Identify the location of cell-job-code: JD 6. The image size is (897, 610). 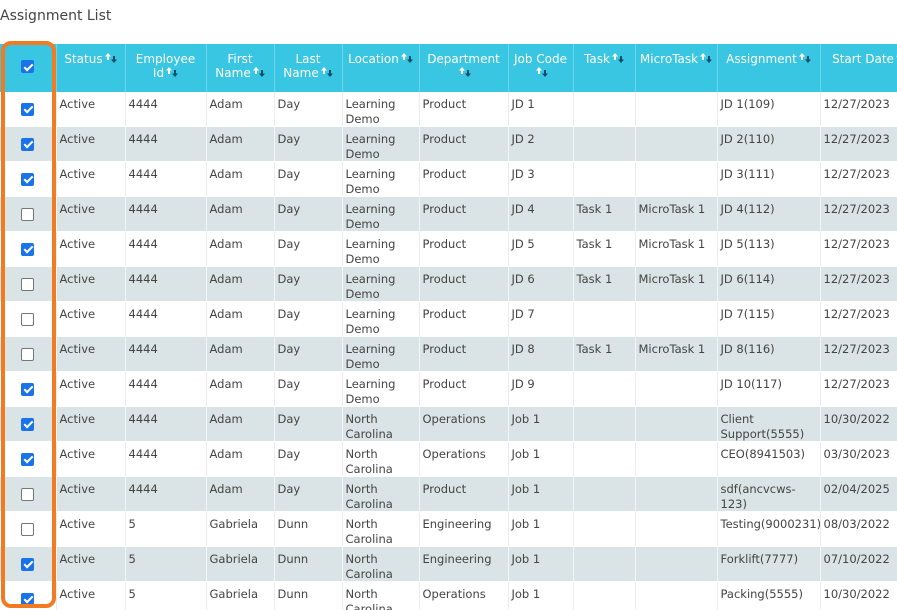
(541, 284).